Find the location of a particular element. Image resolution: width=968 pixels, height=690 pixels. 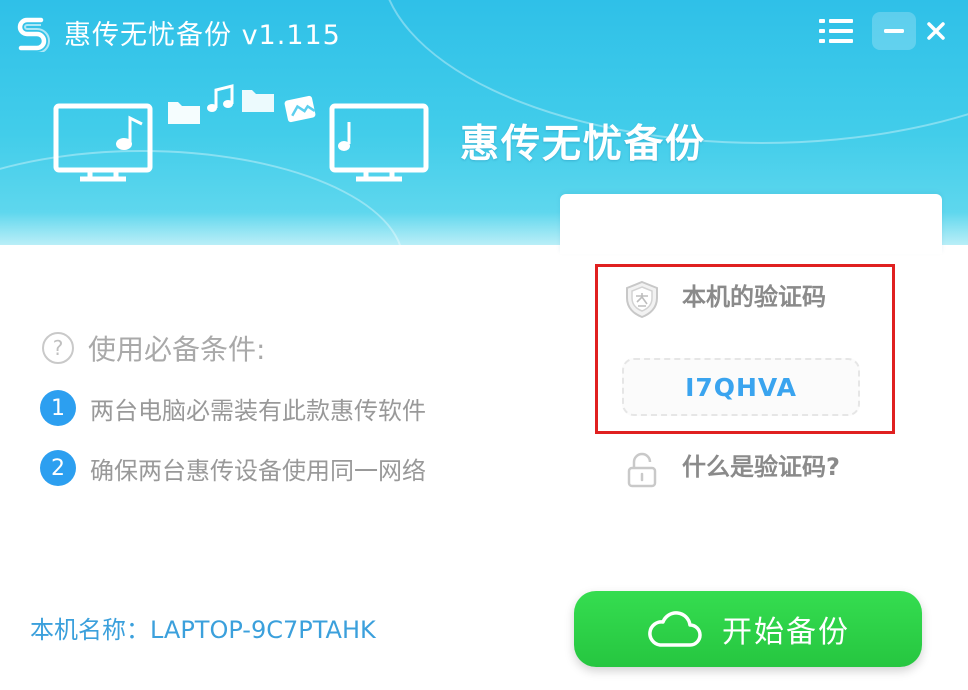

menu-list-icon is located at coordinates (836, 31).